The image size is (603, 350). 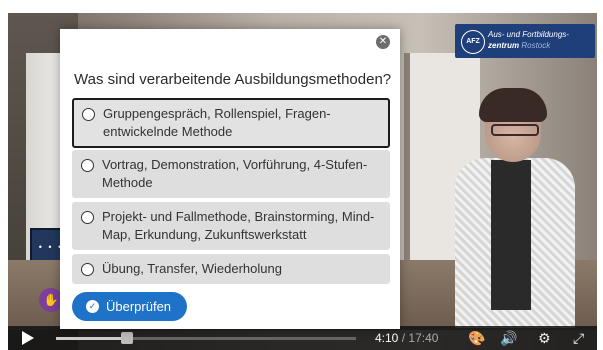 I want to click on duration: 17:40, so click(x=423, y=338).